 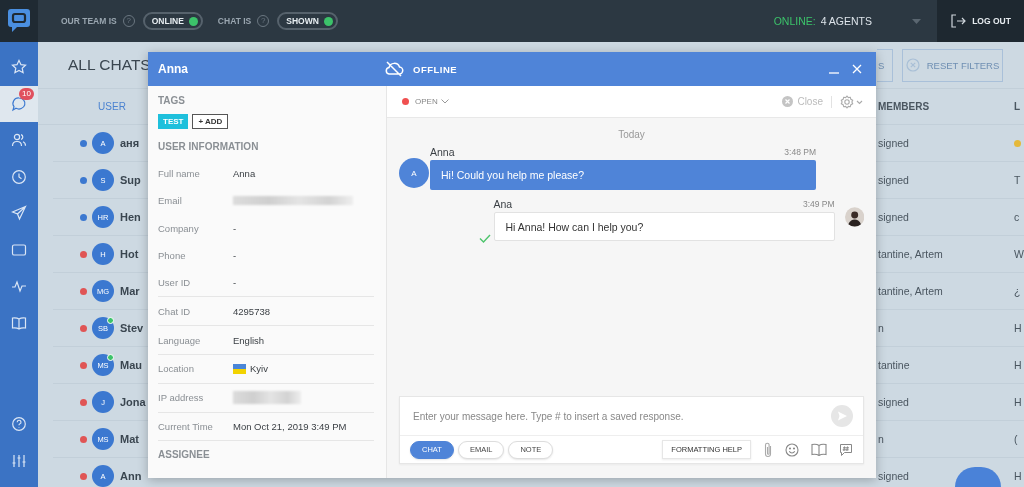 I want to click on last-message-cell-text: T, so click(x=1018, y=180).